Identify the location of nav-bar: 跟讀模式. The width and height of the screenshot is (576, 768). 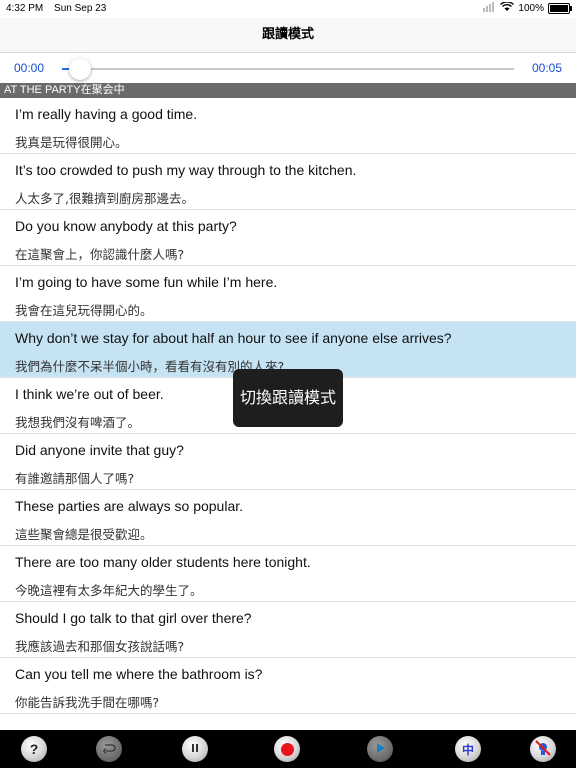
(288, 35).